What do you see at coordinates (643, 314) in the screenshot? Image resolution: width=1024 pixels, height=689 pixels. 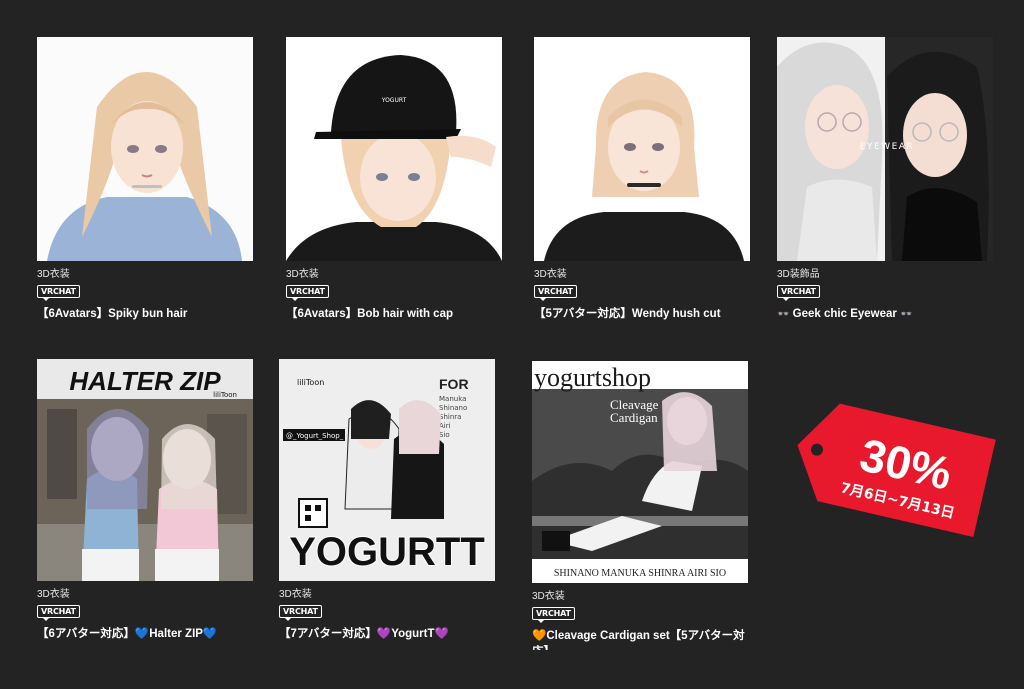 I see `product-title: 【5アバター対応】Wendy hush cut` at bounding box center [643, 314].